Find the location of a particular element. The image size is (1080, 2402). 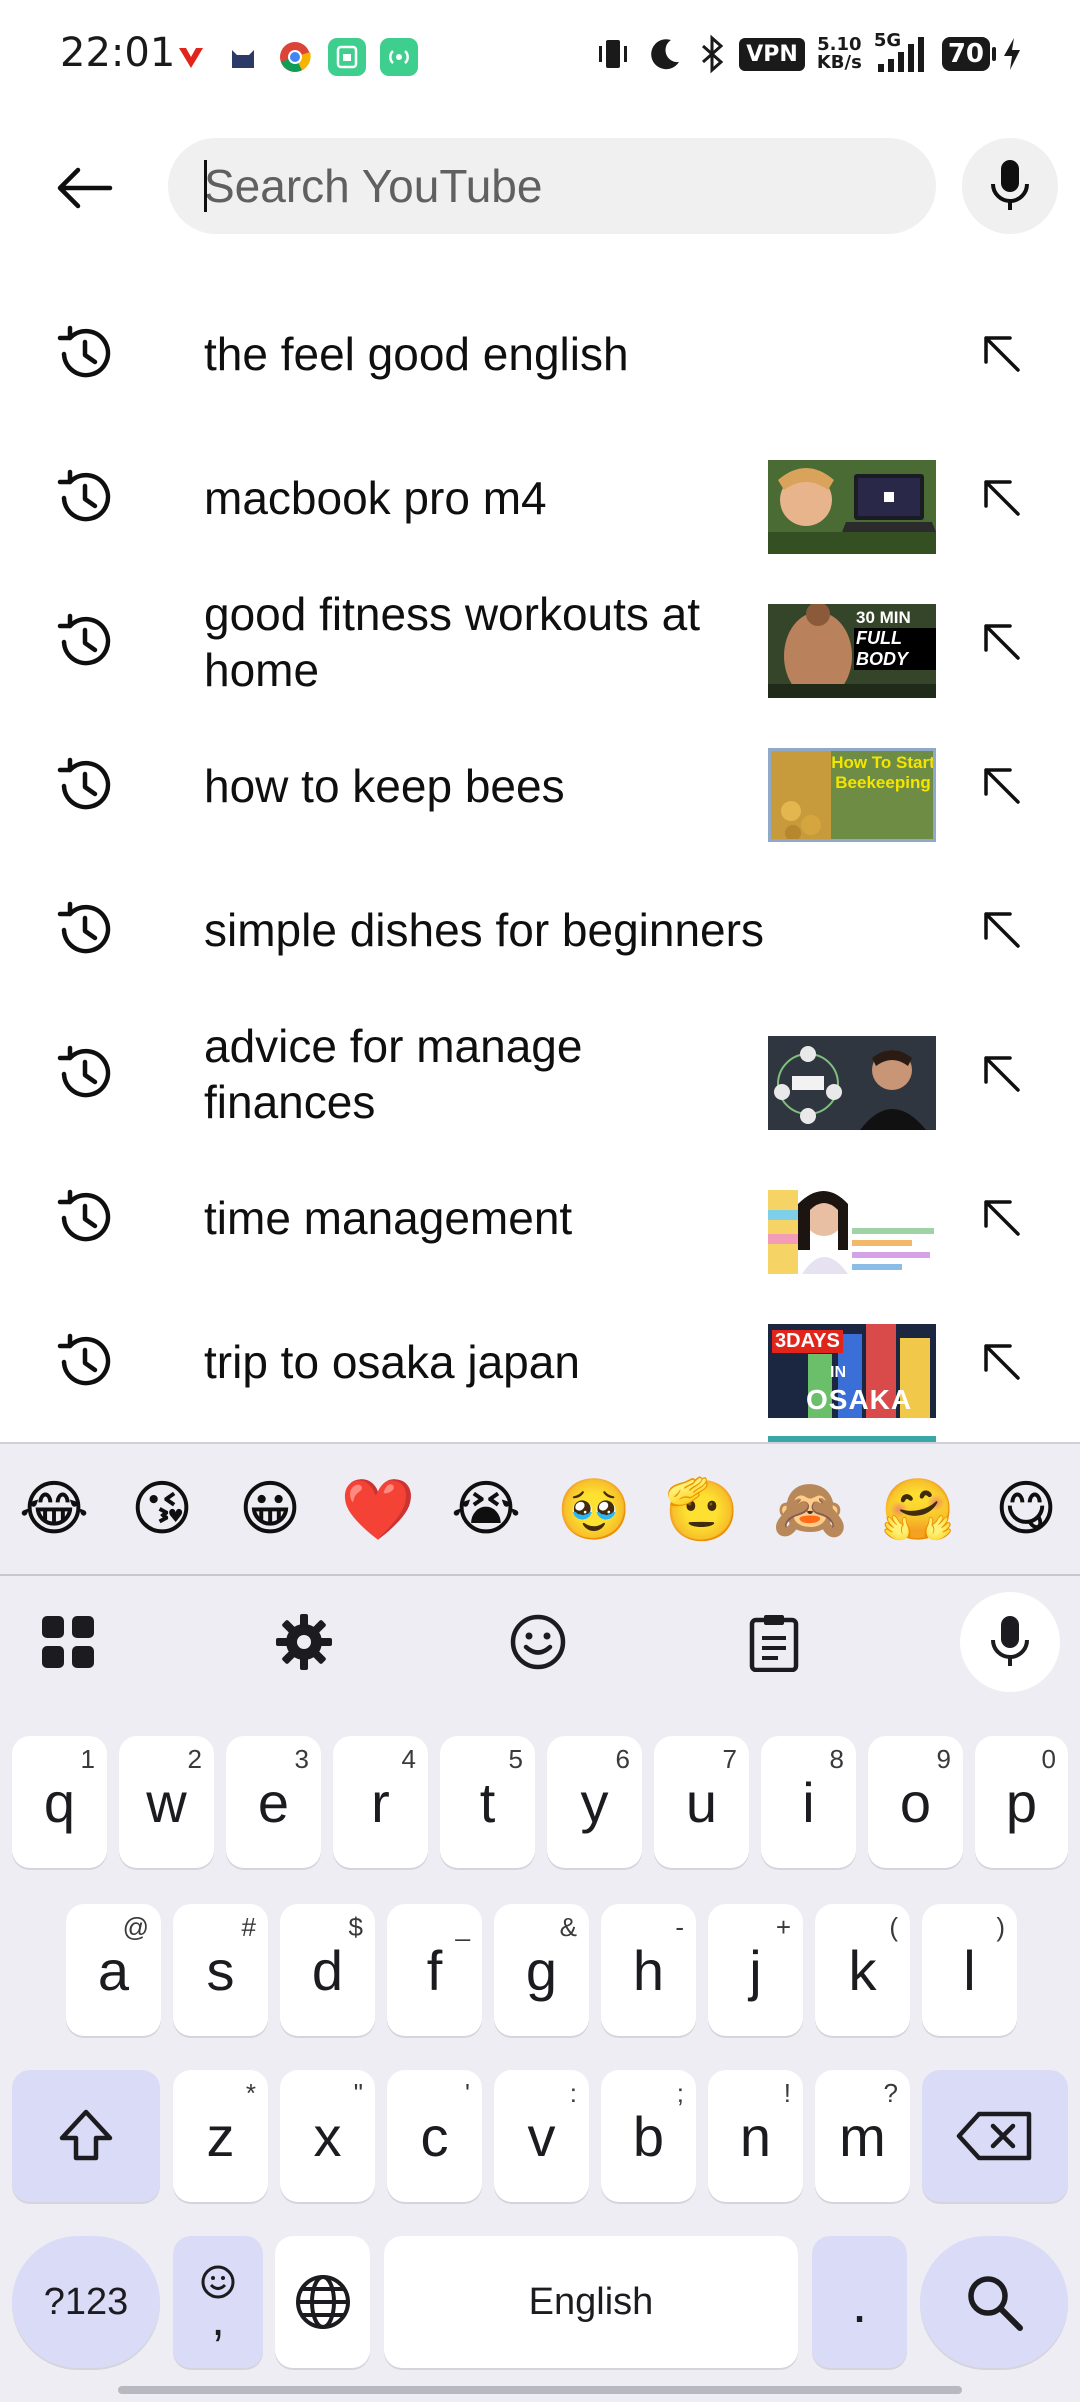

status-bar: 22:01 VPN 5.10 KB/s 5G 70 is located at coordinates (540, 55).